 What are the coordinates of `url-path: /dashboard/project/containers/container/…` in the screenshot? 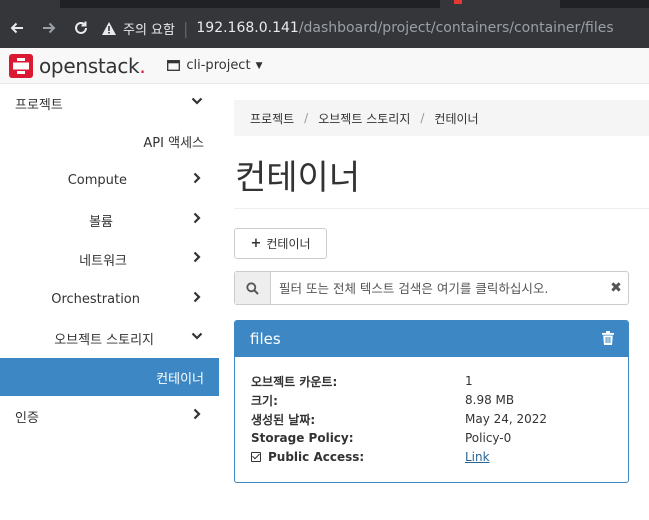 It's located at (456, 28).